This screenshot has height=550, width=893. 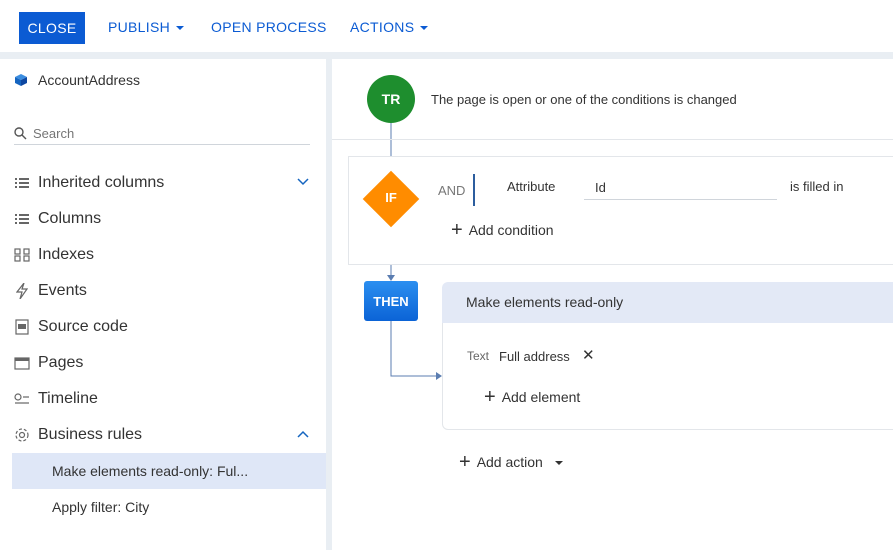 I want to click on sidebar-item-label: Events, so click(x=62, y=290).